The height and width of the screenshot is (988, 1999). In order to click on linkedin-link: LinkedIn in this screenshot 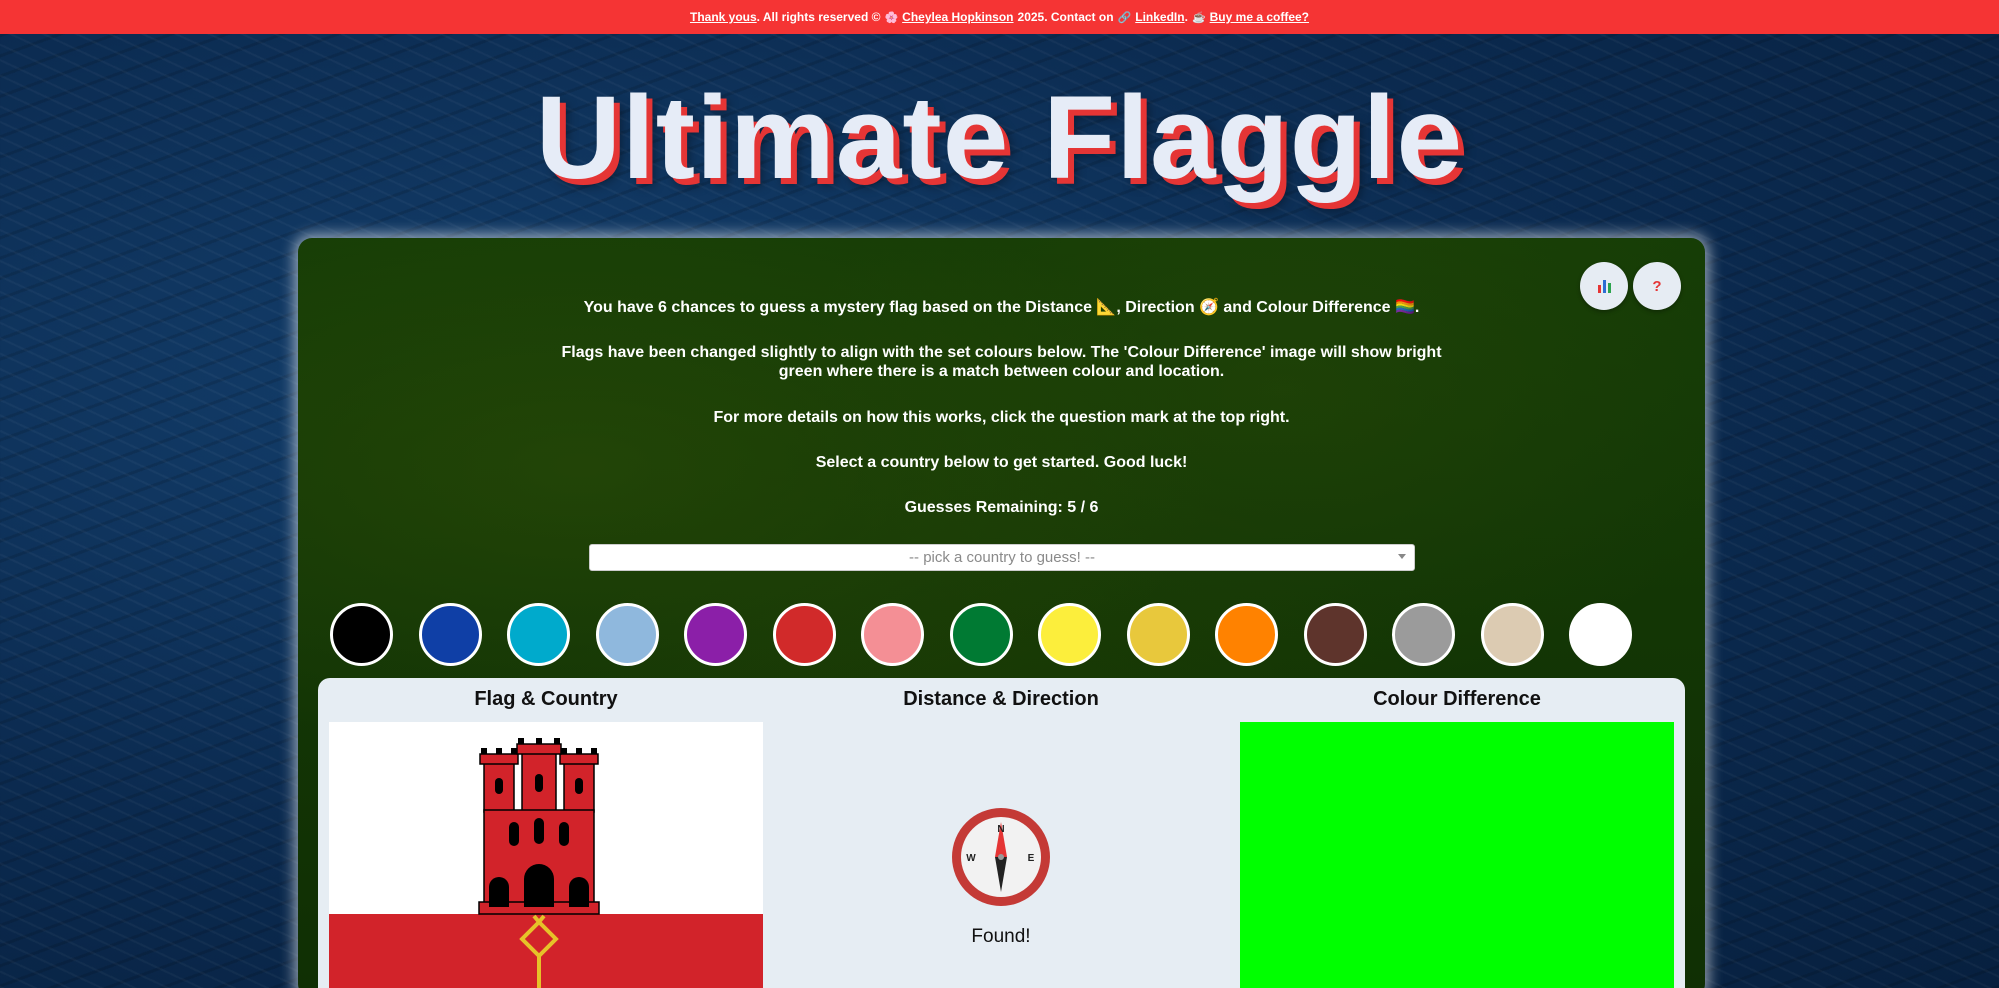, I will do `click(1159, 17)`.